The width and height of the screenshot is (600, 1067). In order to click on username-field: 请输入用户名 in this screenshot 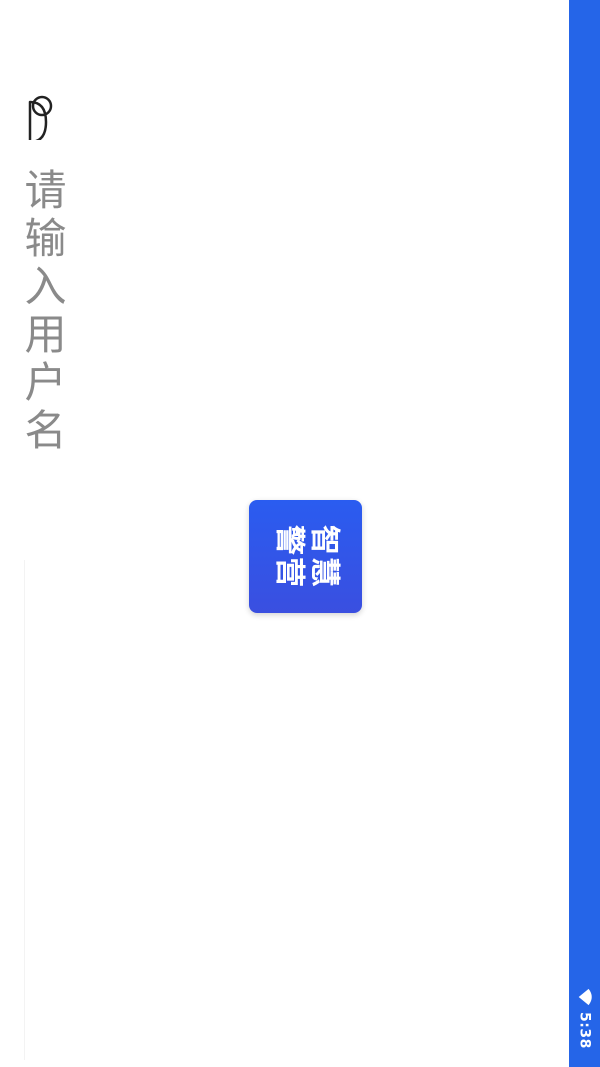, I will do `click(42, 274)`.